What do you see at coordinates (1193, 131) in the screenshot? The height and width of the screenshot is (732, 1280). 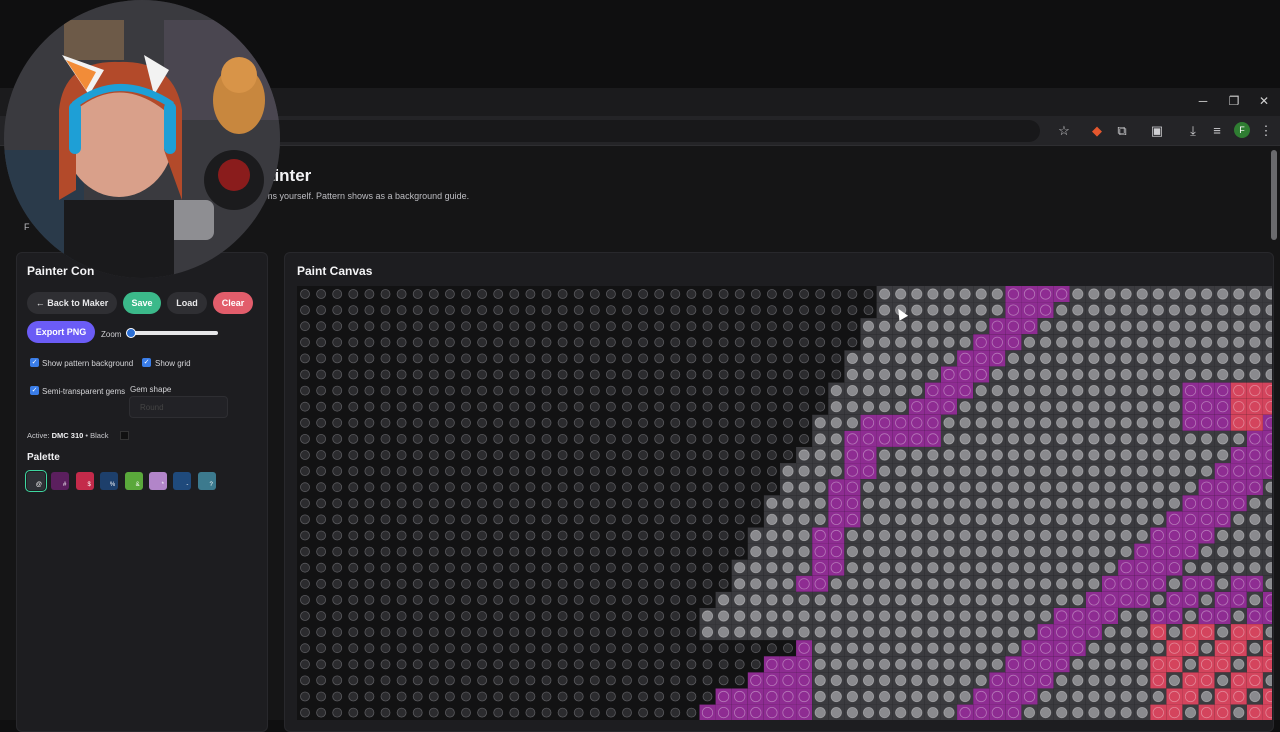 I see `download-icon: ⤓` at bounding box center [1193, 131].